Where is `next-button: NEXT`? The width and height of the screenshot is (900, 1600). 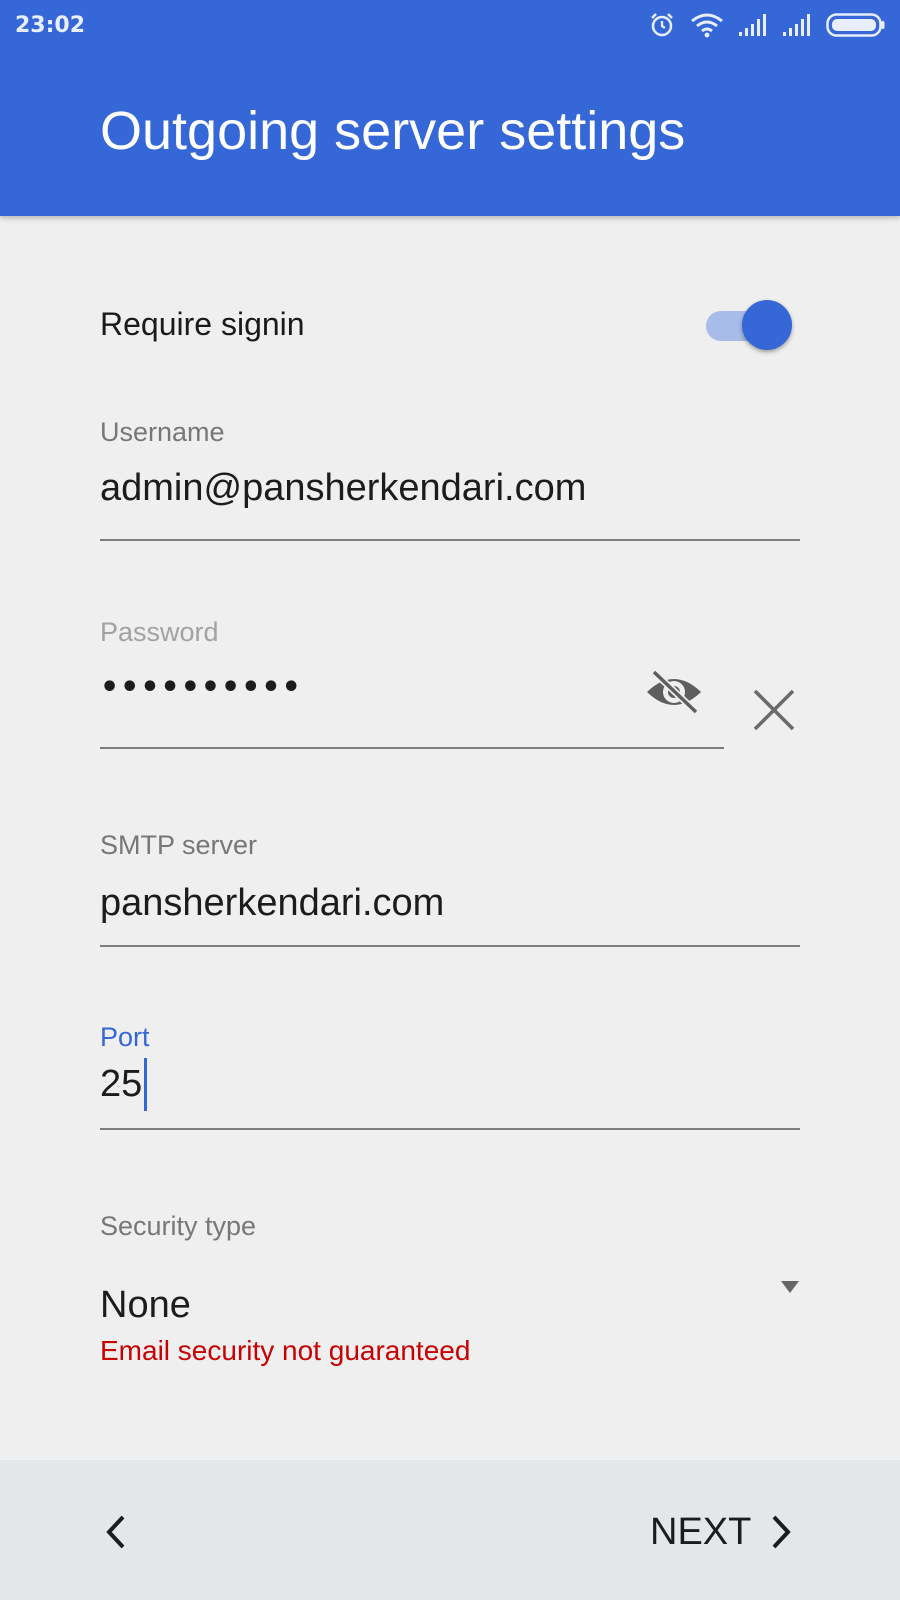
next-button: NEXT is located at coordinates (722, 1532).